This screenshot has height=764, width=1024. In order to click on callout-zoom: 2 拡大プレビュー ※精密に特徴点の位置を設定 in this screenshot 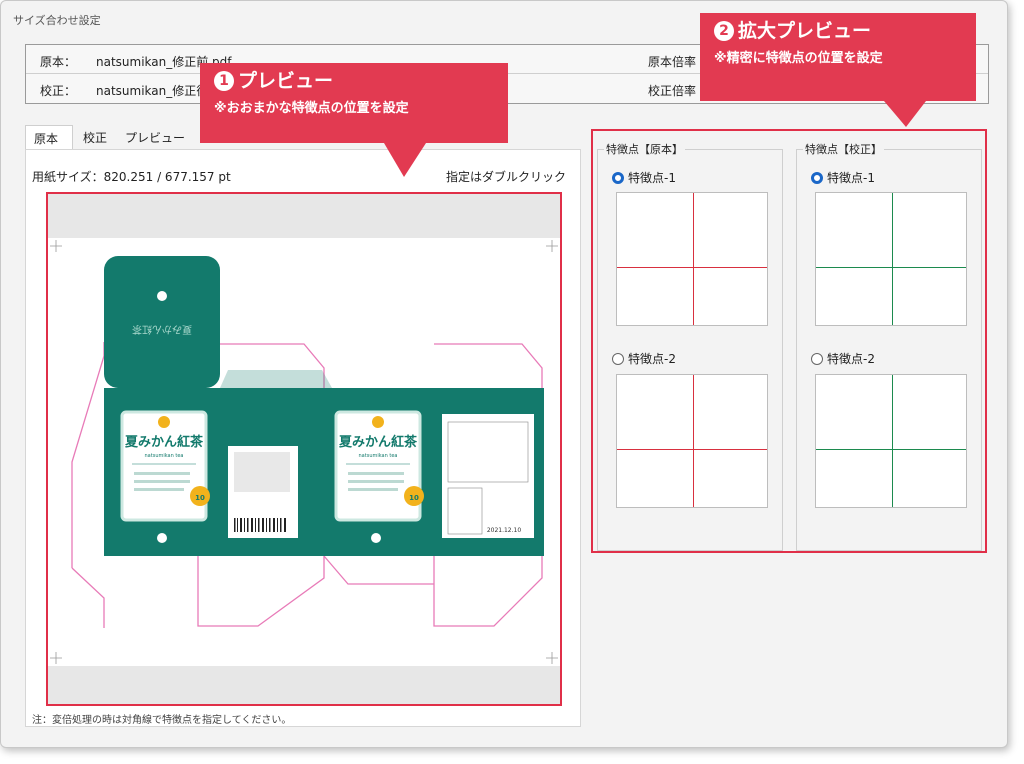, I will do `click(838, 57)`.